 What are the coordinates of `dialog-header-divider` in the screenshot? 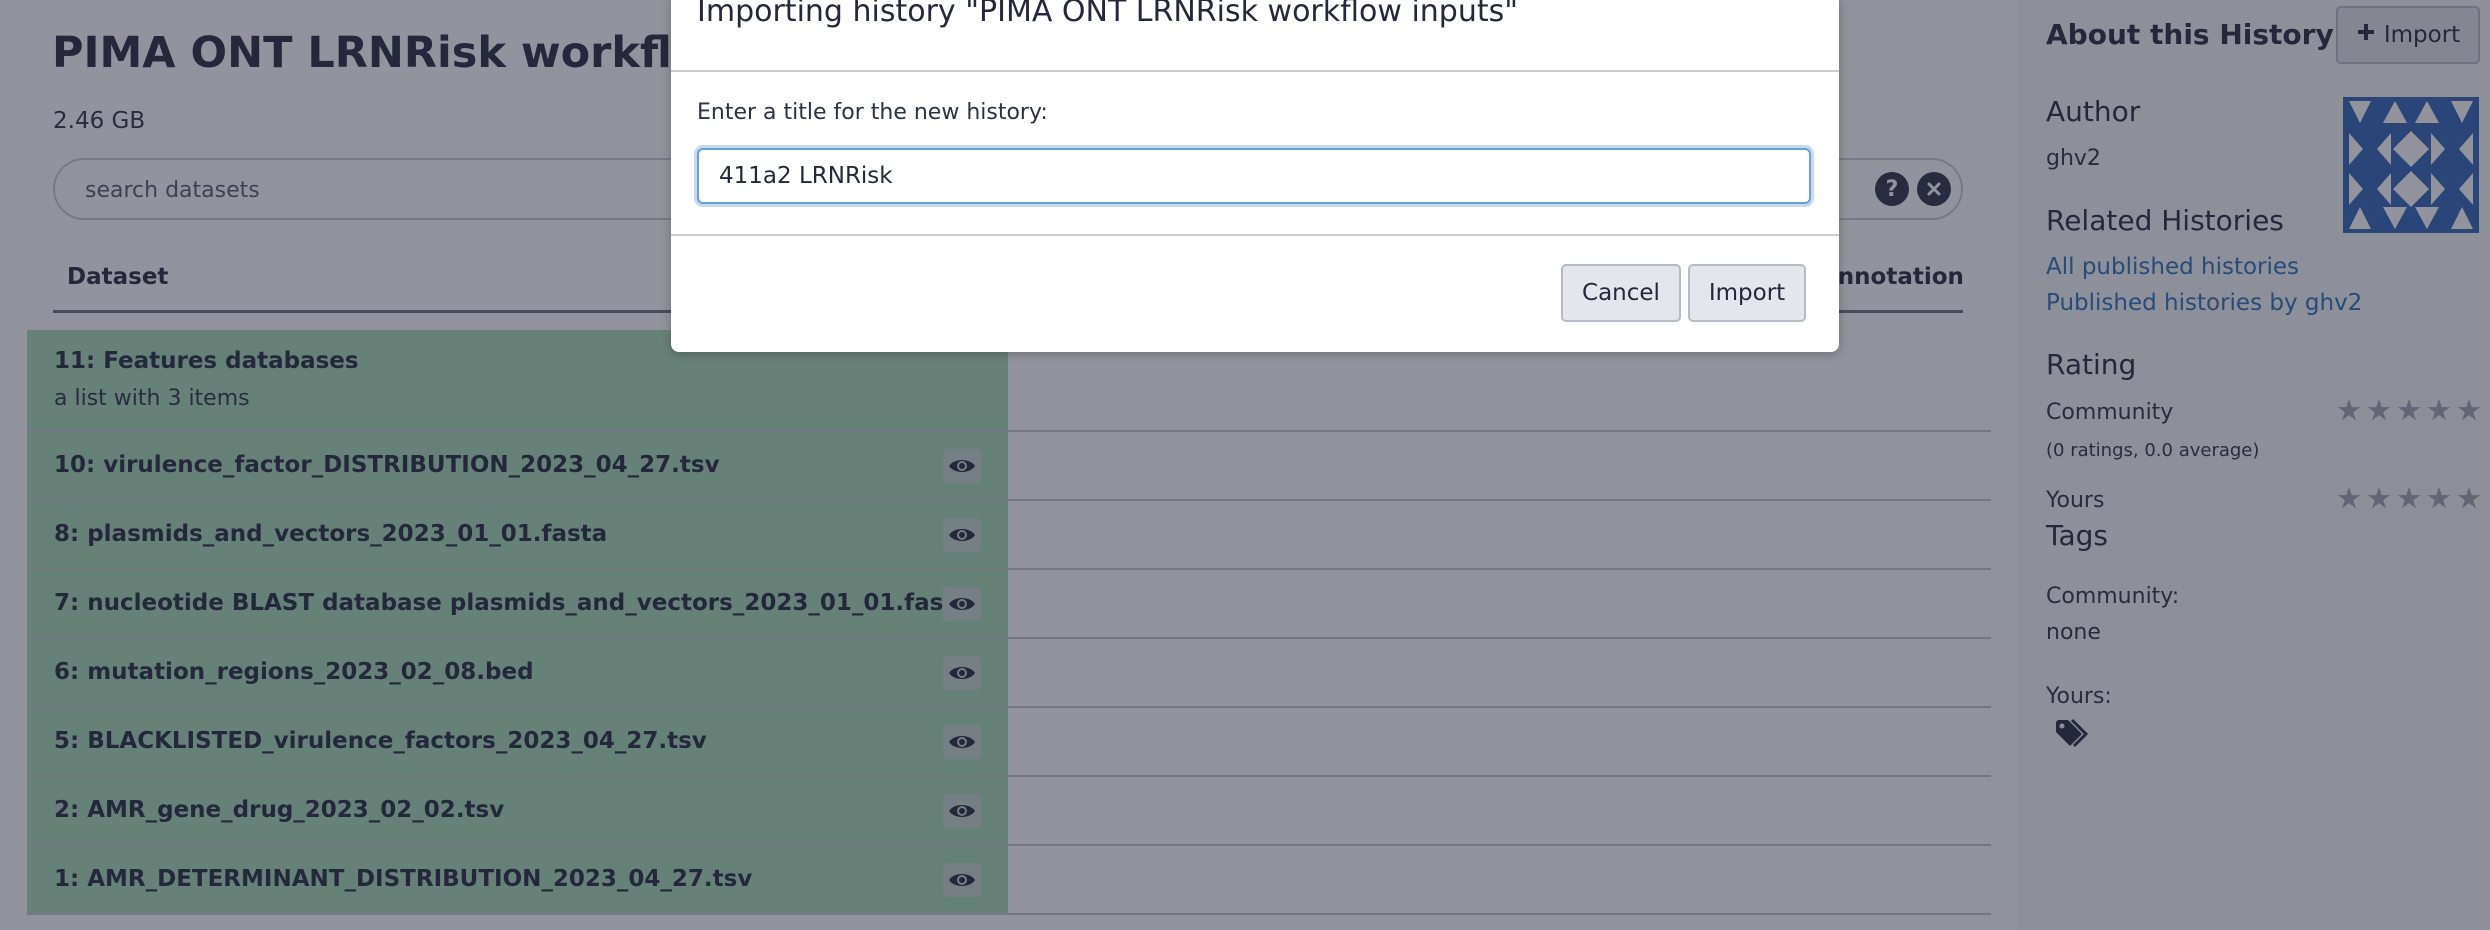 It's located at (1255, 71).